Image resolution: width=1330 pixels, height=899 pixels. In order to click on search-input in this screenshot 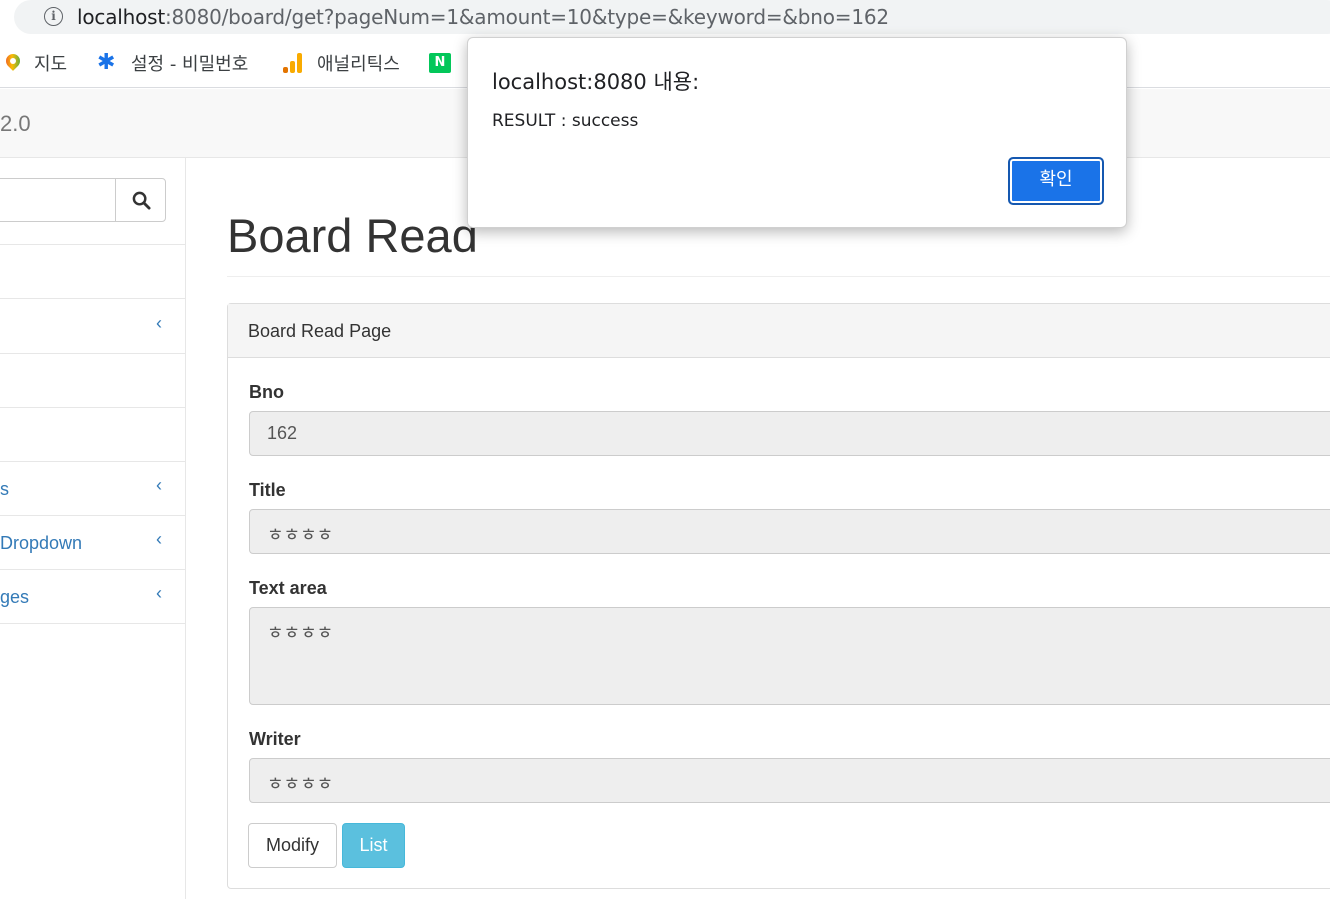, I will do `click(58, 200)`.